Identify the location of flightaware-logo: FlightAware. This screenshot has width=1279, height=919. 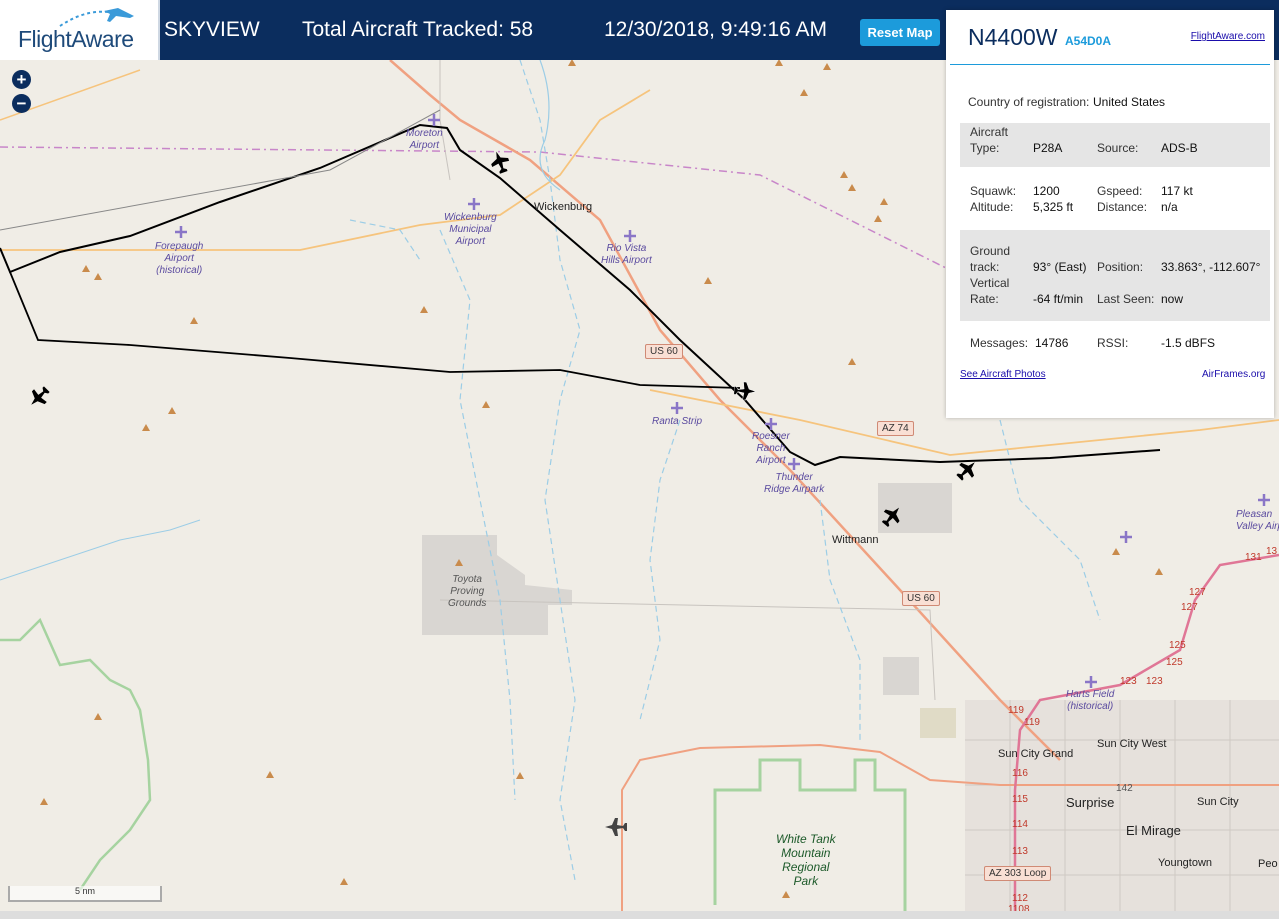
(80, 30).